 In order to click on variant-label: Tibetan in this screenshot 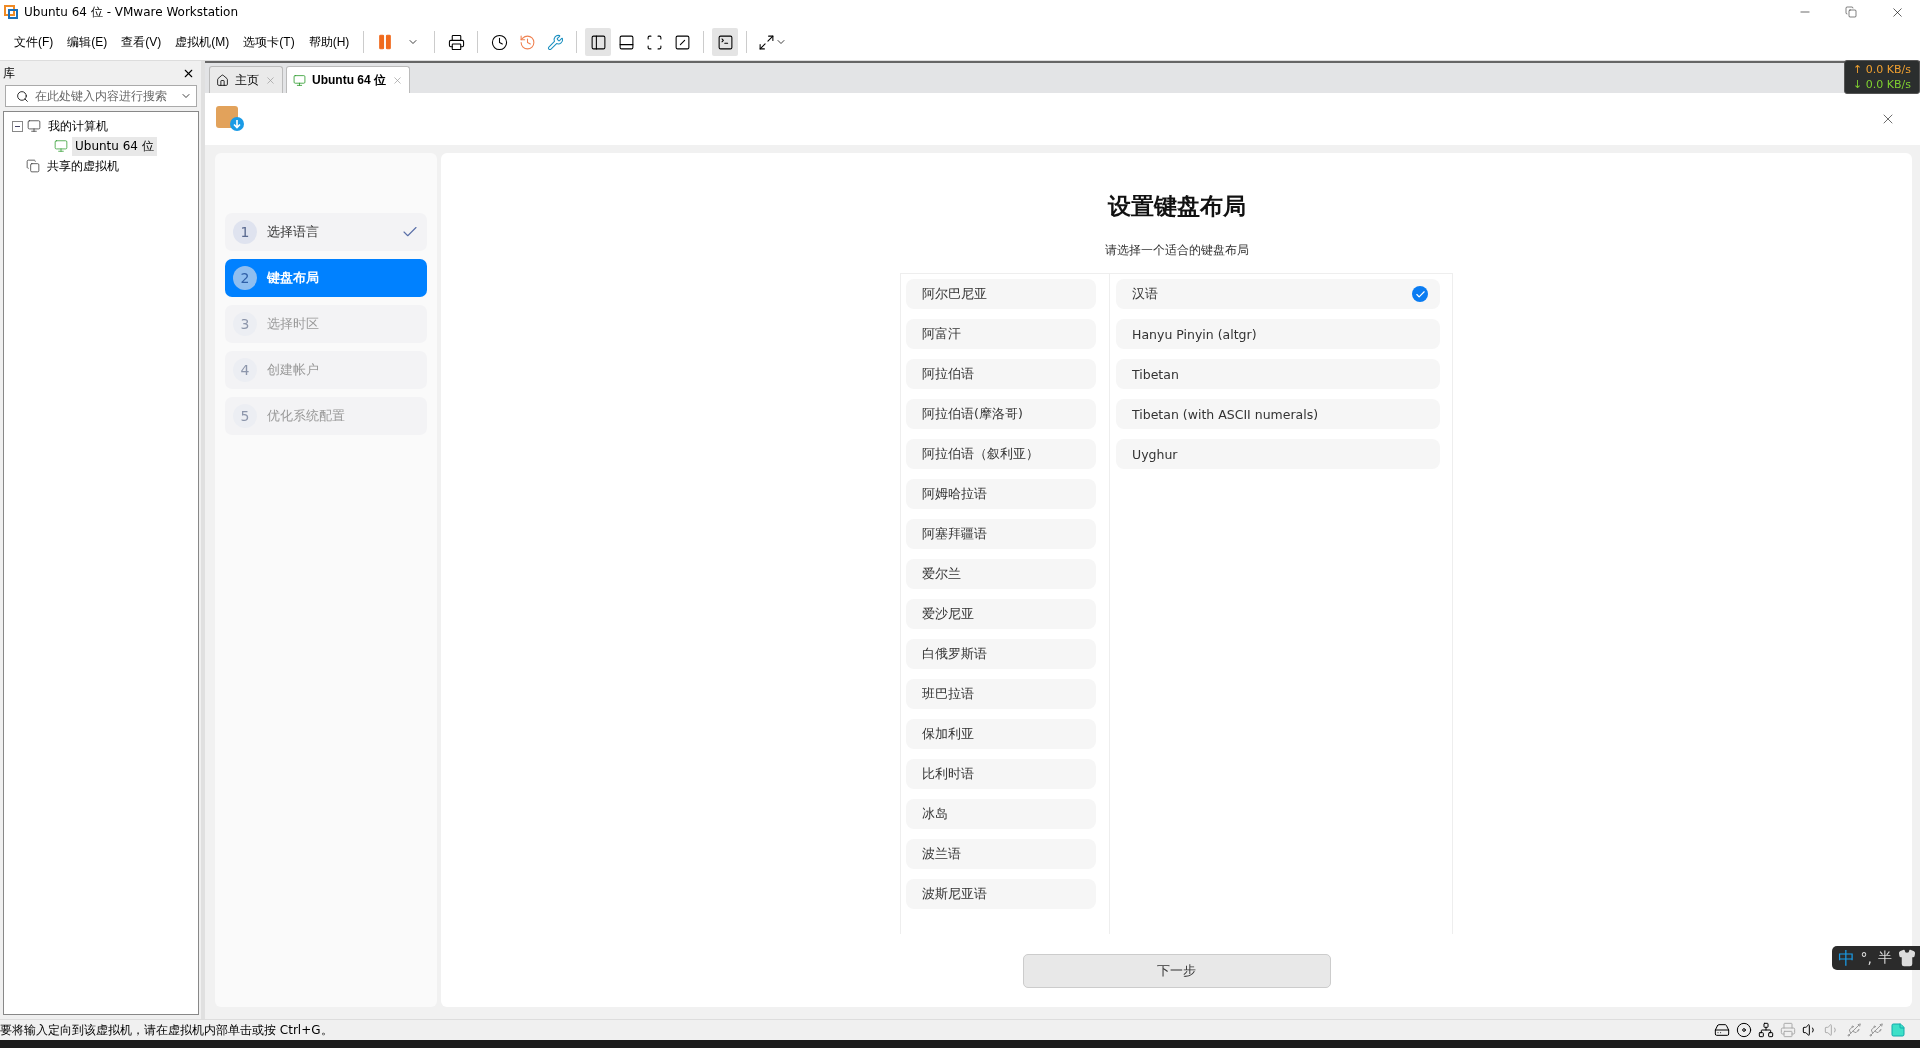, I will do `click(1155, 374)`.